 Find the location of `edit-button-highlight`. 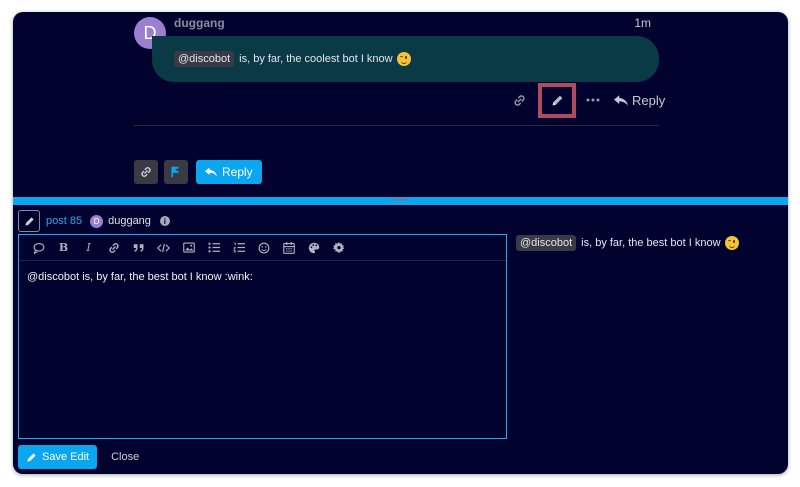

edit-button-highlight is located at coordinates (557, 100).